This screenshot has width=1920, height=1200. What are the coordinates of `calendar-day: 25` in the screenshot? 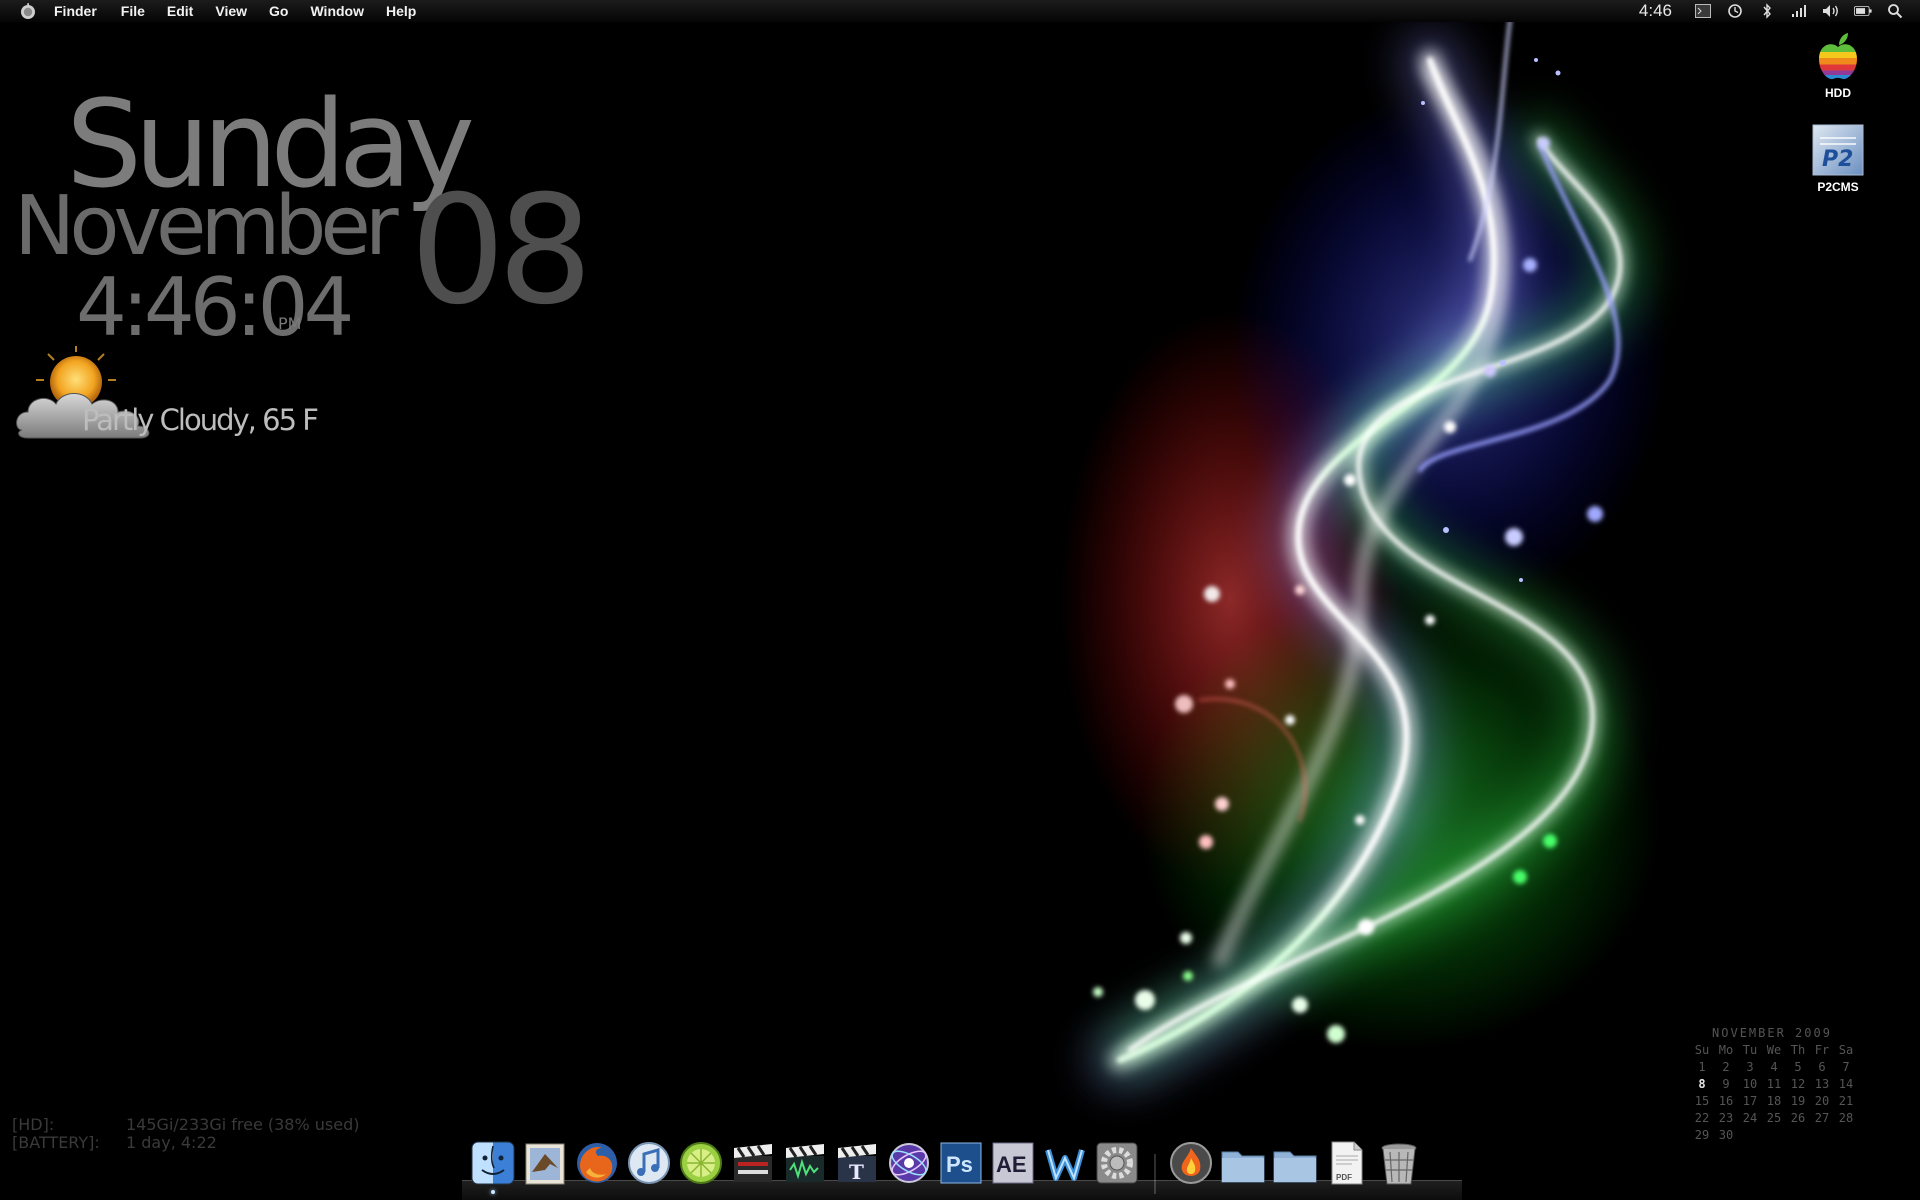 It's located at (1774, 1118).